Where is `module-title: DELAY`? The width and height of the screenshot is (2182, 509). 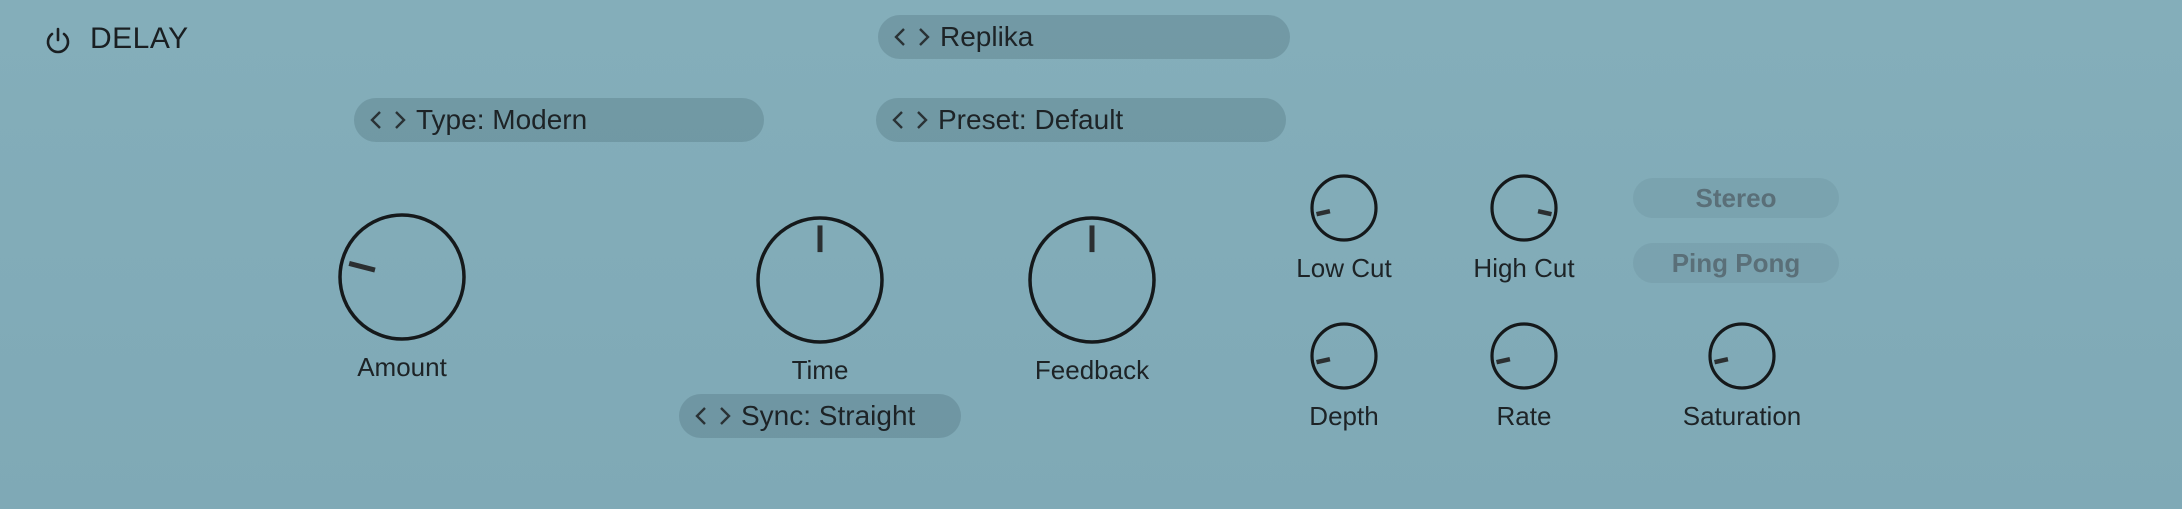
module-title: DELAY is located at coordinates (139, 38).